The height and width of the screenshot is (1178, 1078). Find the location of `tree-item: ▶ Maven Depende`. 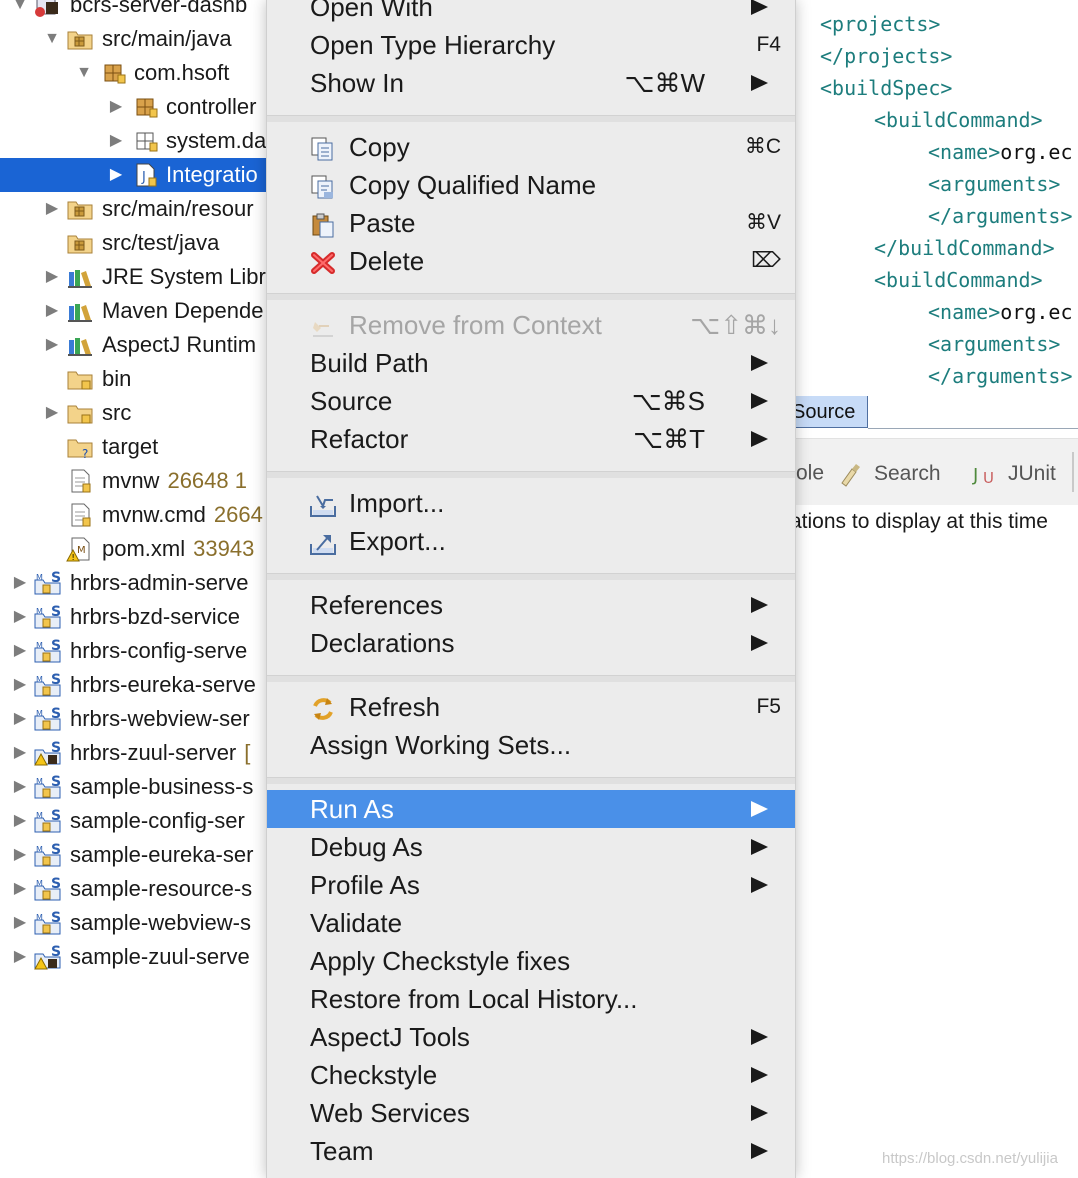

tree-item: ▶ Maven Depende is located at coordinates (150, 311).